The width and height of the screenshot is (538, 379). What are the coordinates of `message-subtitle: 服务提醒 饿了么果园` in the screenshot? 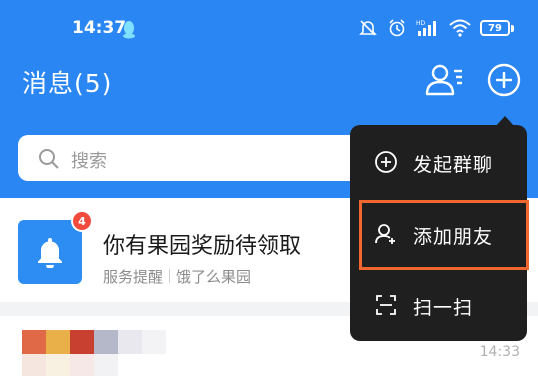 It's located at (177, 276).